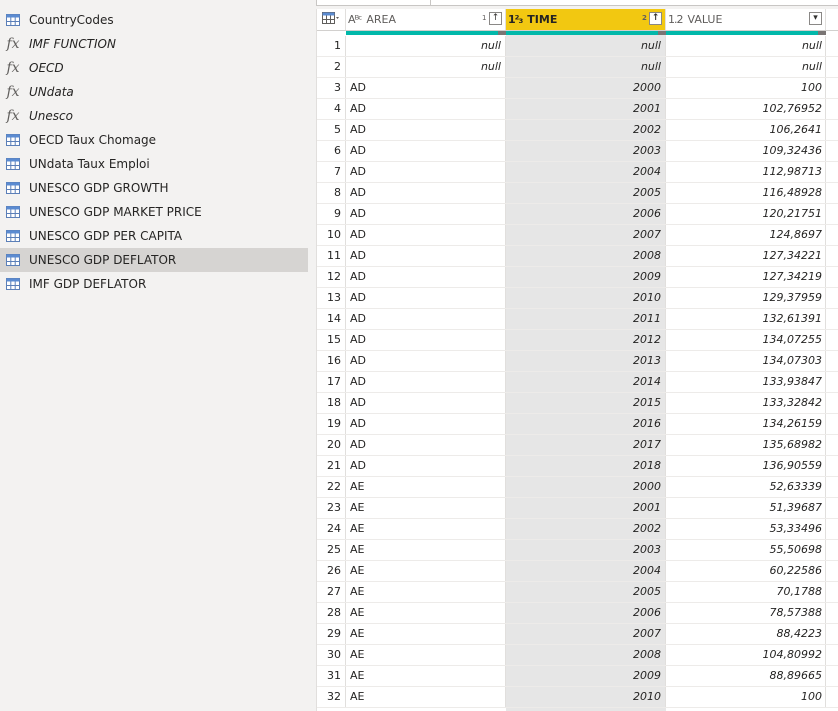 The image size is (838, 711). Describe the element at coordinates (426, 46) in the screenshot. I see `cell-area: null` at that location.